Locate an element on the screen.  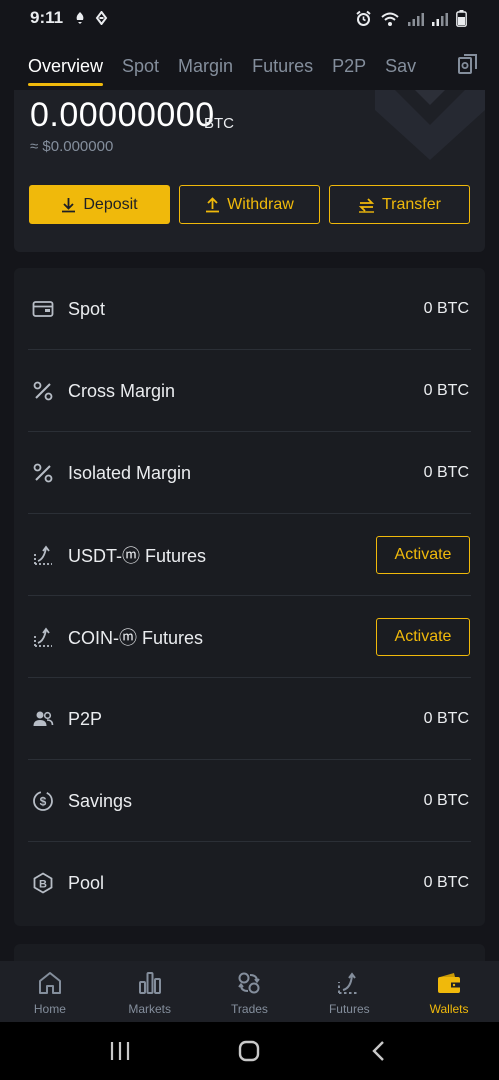
tab-p2p: P2P is located at coordinates (349, 66).